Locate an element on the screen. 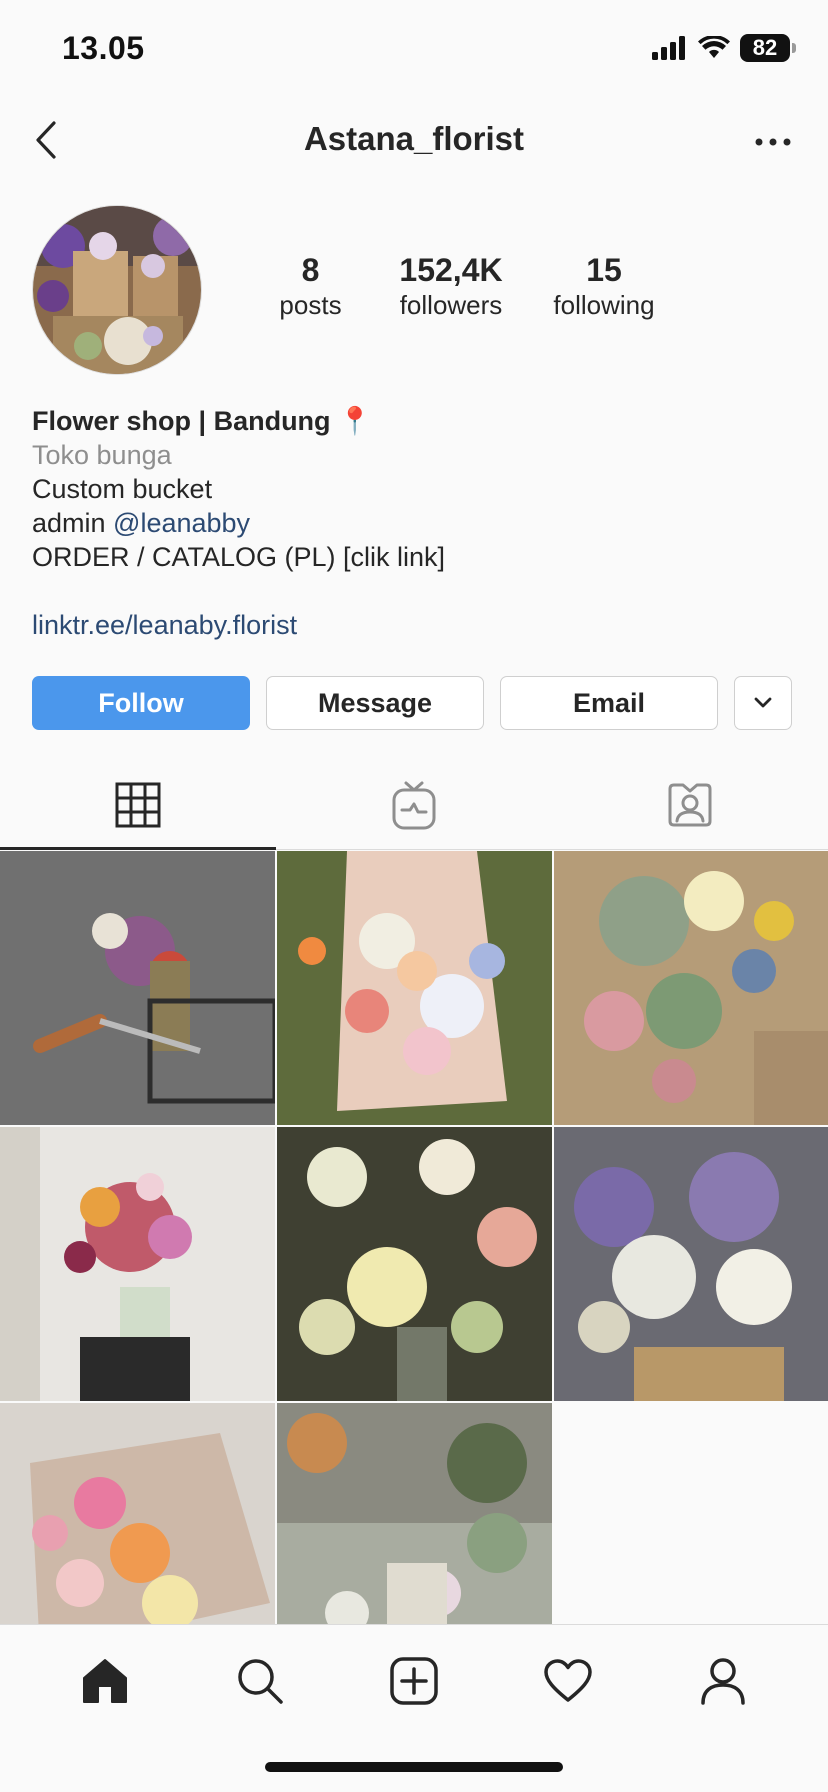  bio-line-admin: admin @leanabby is located at coordinates (412, 523).